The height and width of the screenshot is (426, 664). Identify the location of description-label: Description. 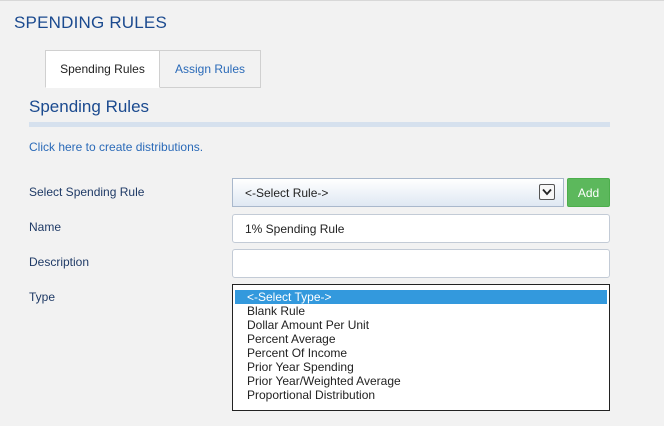
(59, 262).